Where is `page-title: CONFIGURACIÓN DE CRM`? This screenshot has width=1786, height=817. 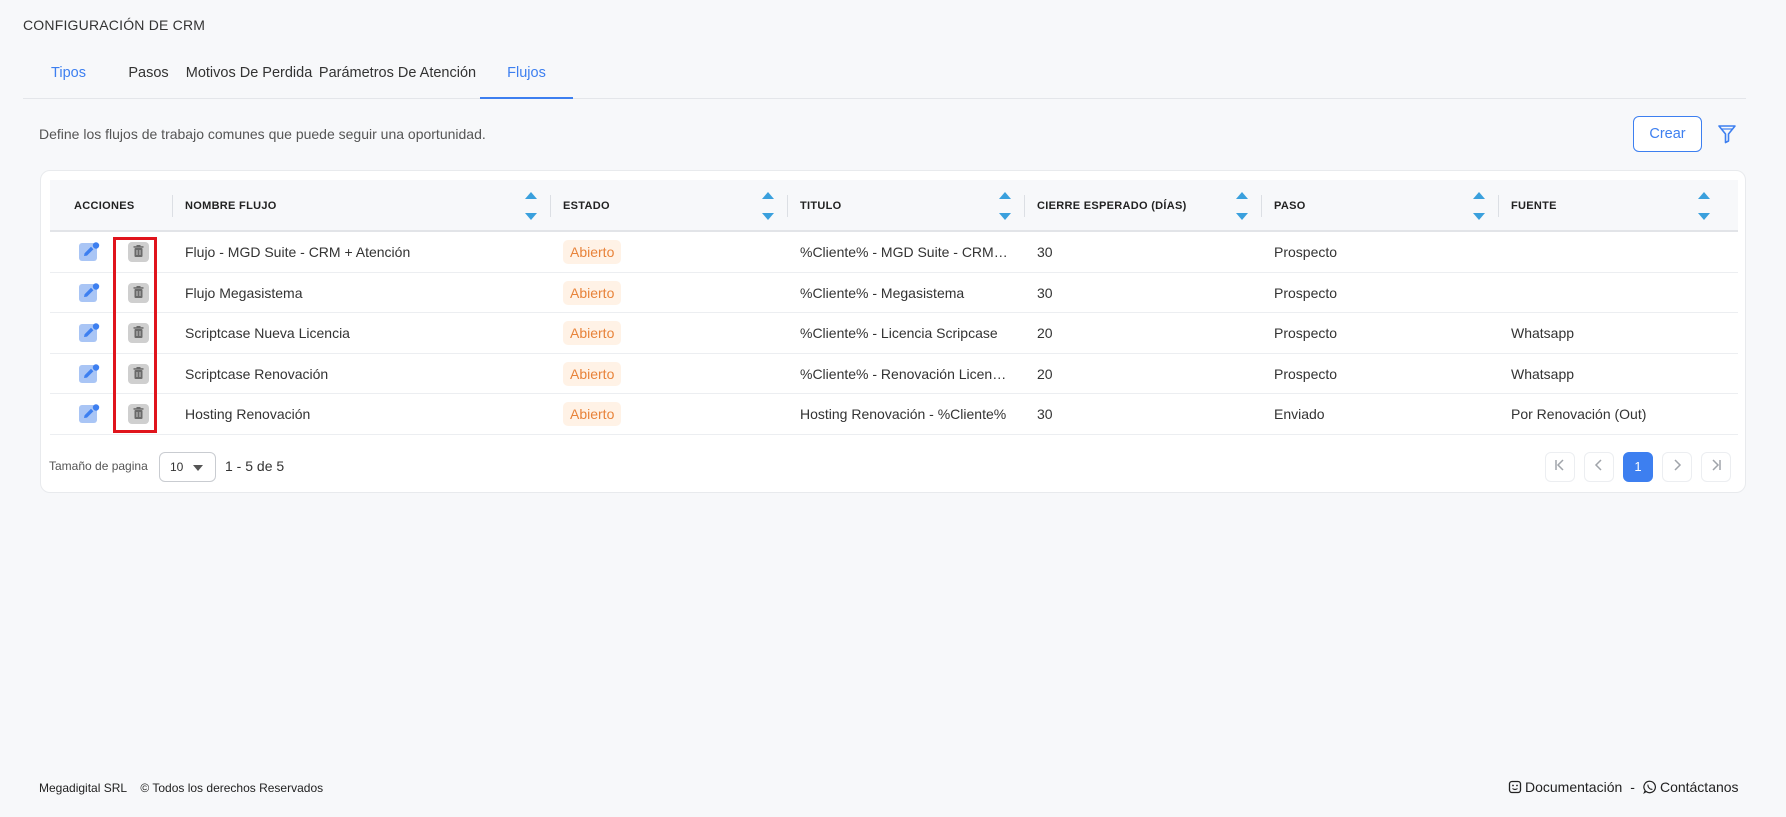 page-title: CONFIGURACIÓN DE CRM is located at coordinates (114, 25).